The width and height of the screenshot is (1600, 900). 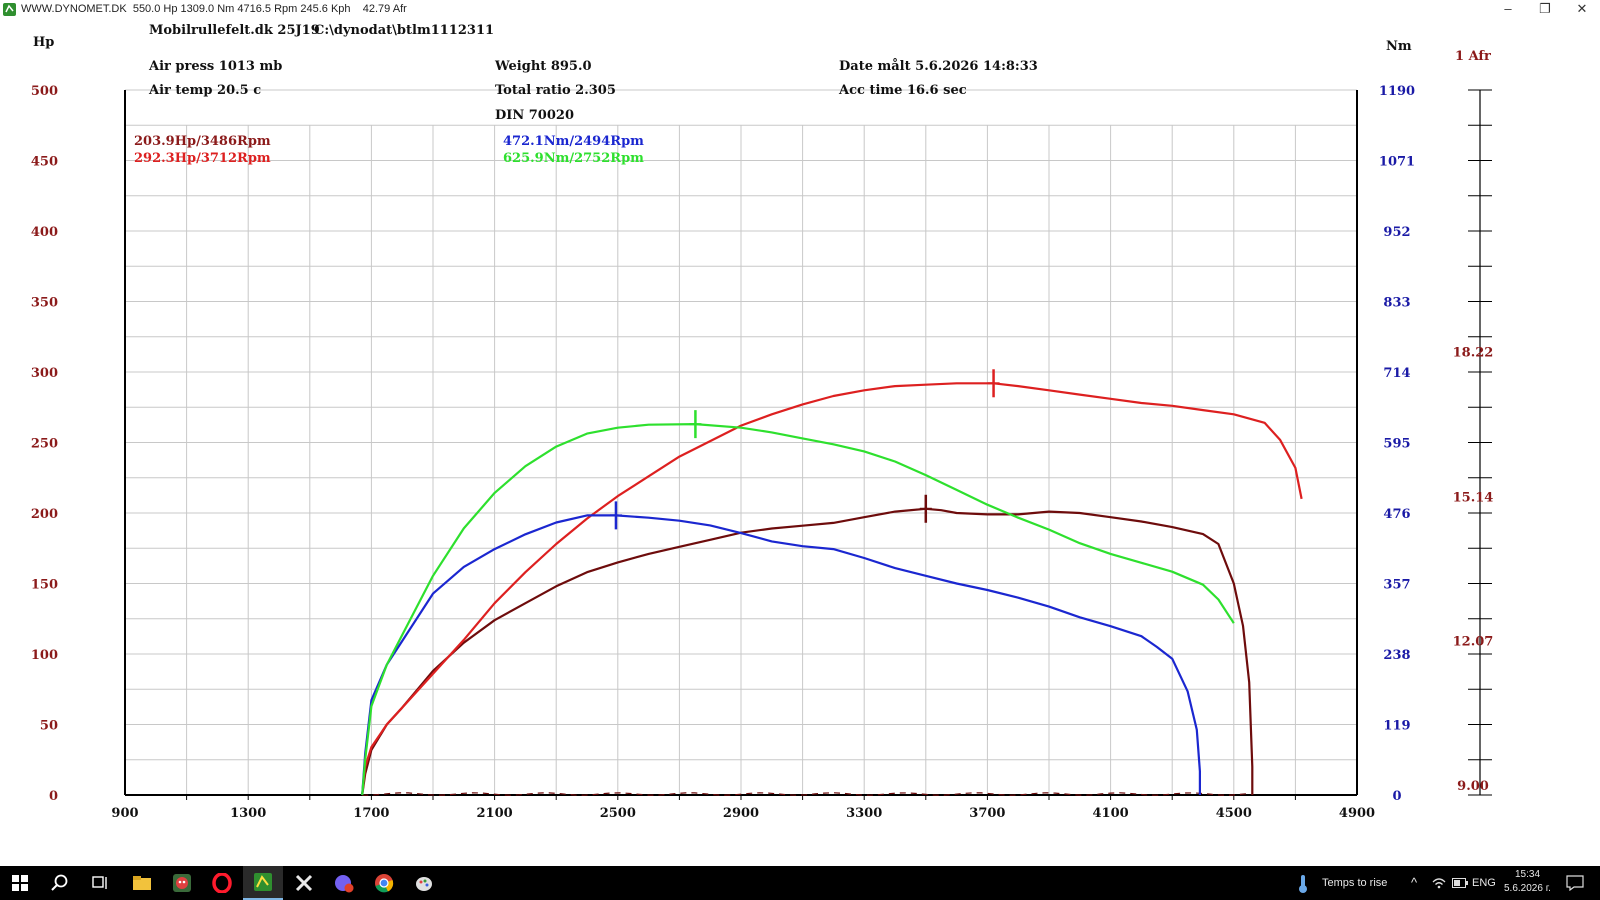 I want to click on taskbar-app-chrome, so click(x=384, y=883).